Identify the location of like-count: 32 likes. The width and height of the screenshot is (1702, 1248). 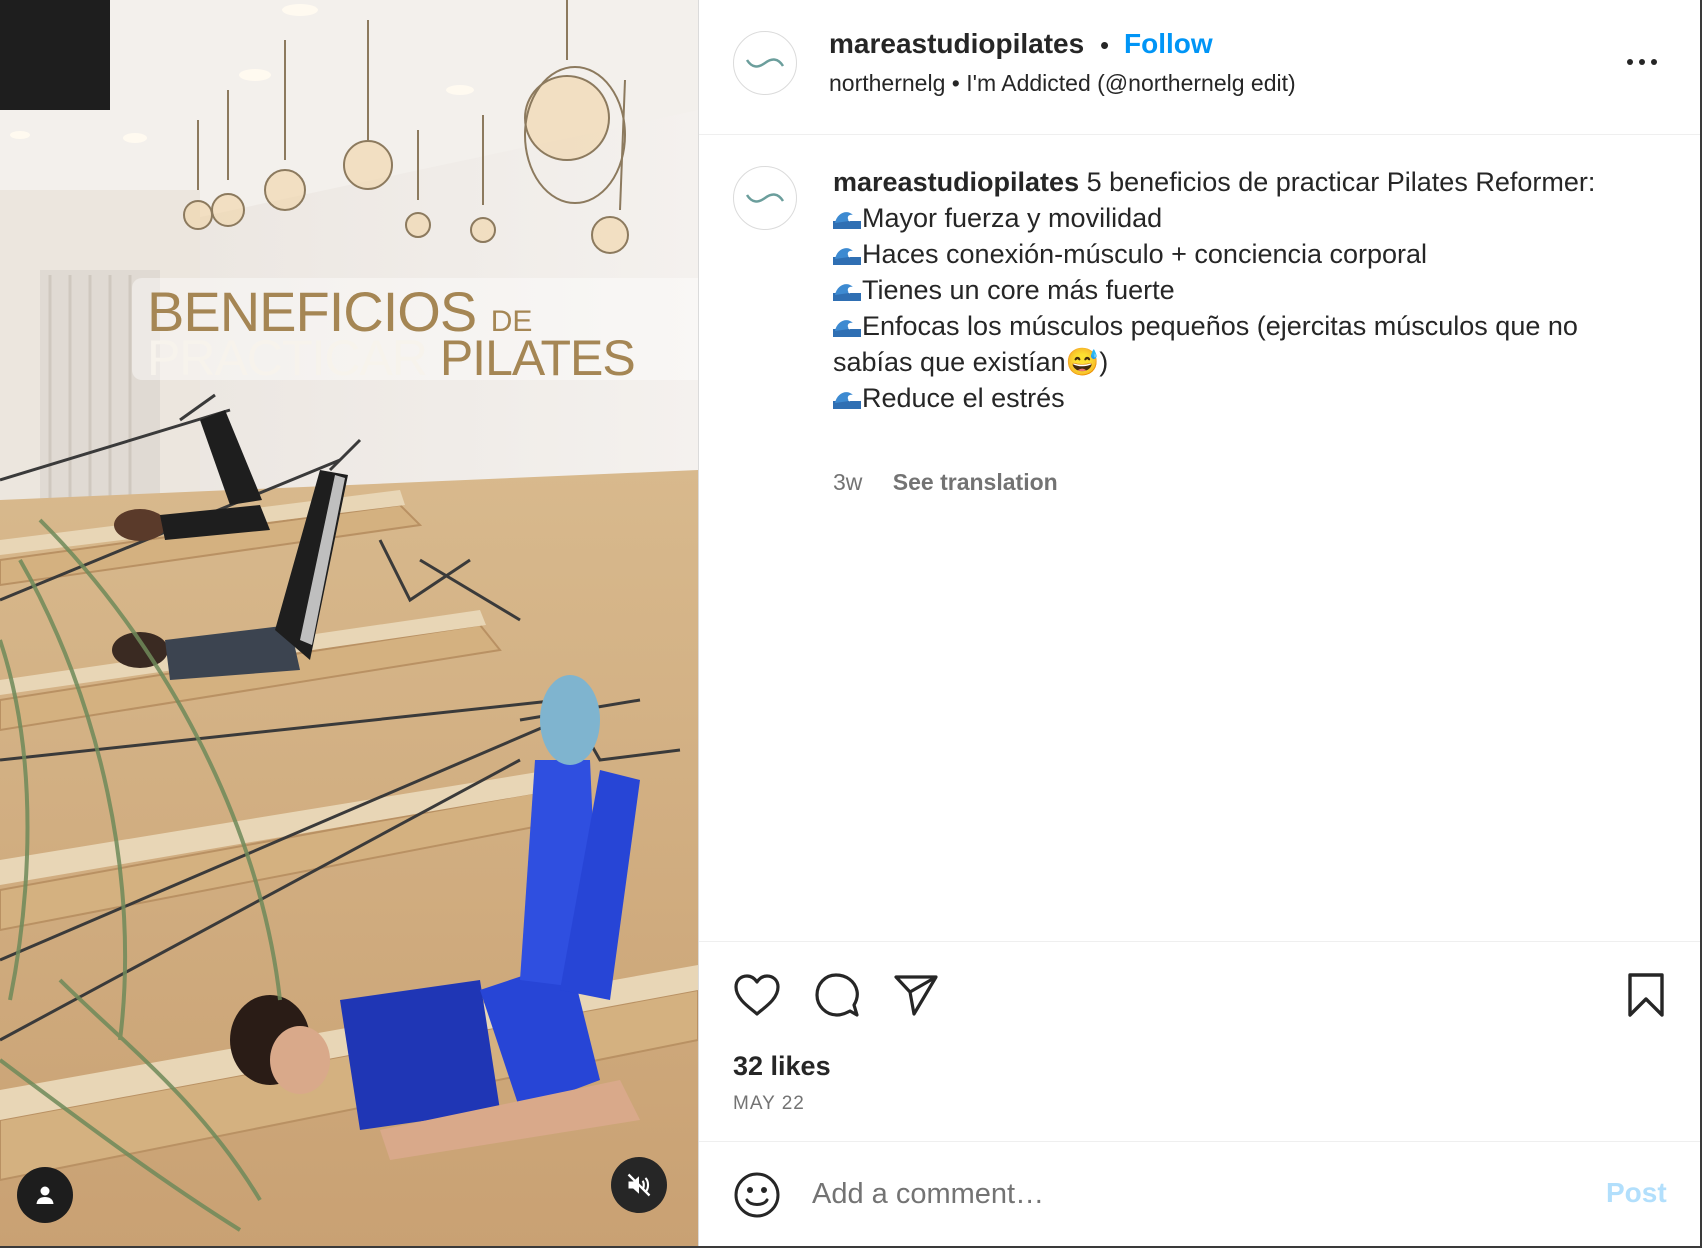
(782, 1066).